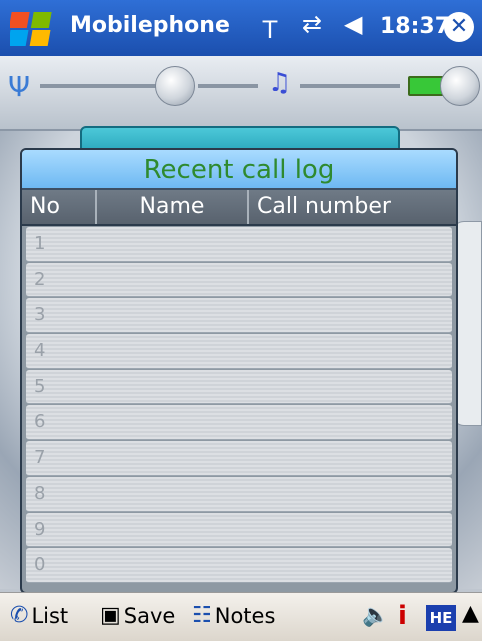  I want to click on command-bar: ✆ List ▣ Save ☷ Notes 🔈 i HE ▲, so click(241, 616).